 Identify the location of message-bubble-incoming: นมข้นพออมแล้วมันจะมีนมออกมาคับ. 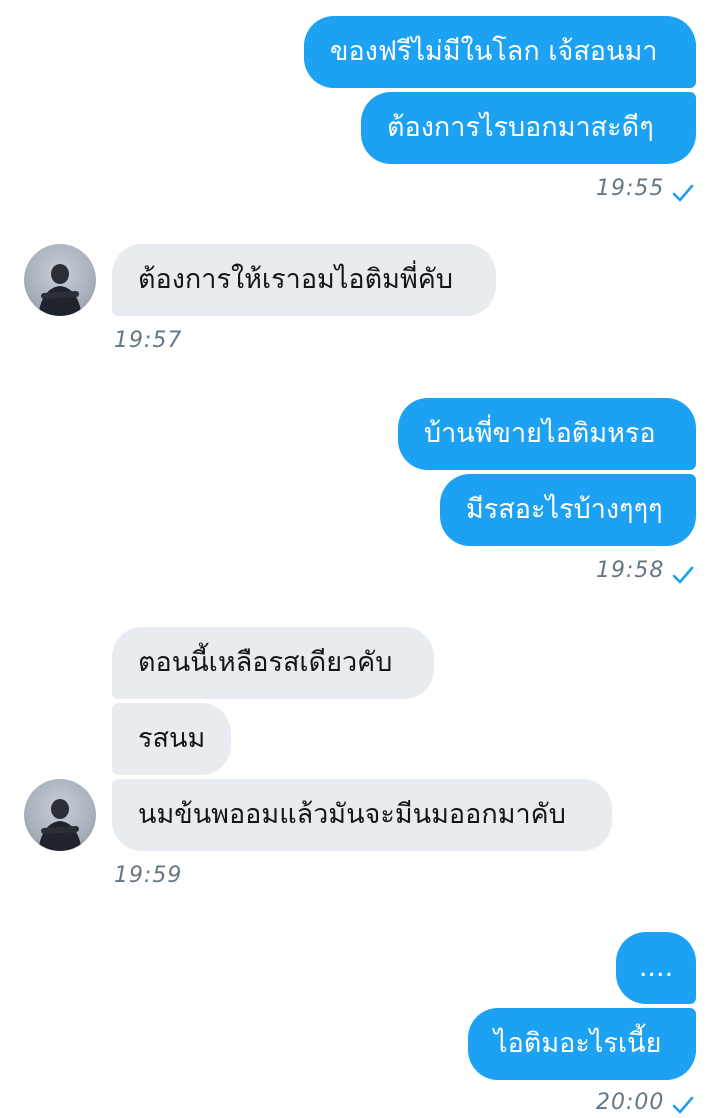
(362, 815).